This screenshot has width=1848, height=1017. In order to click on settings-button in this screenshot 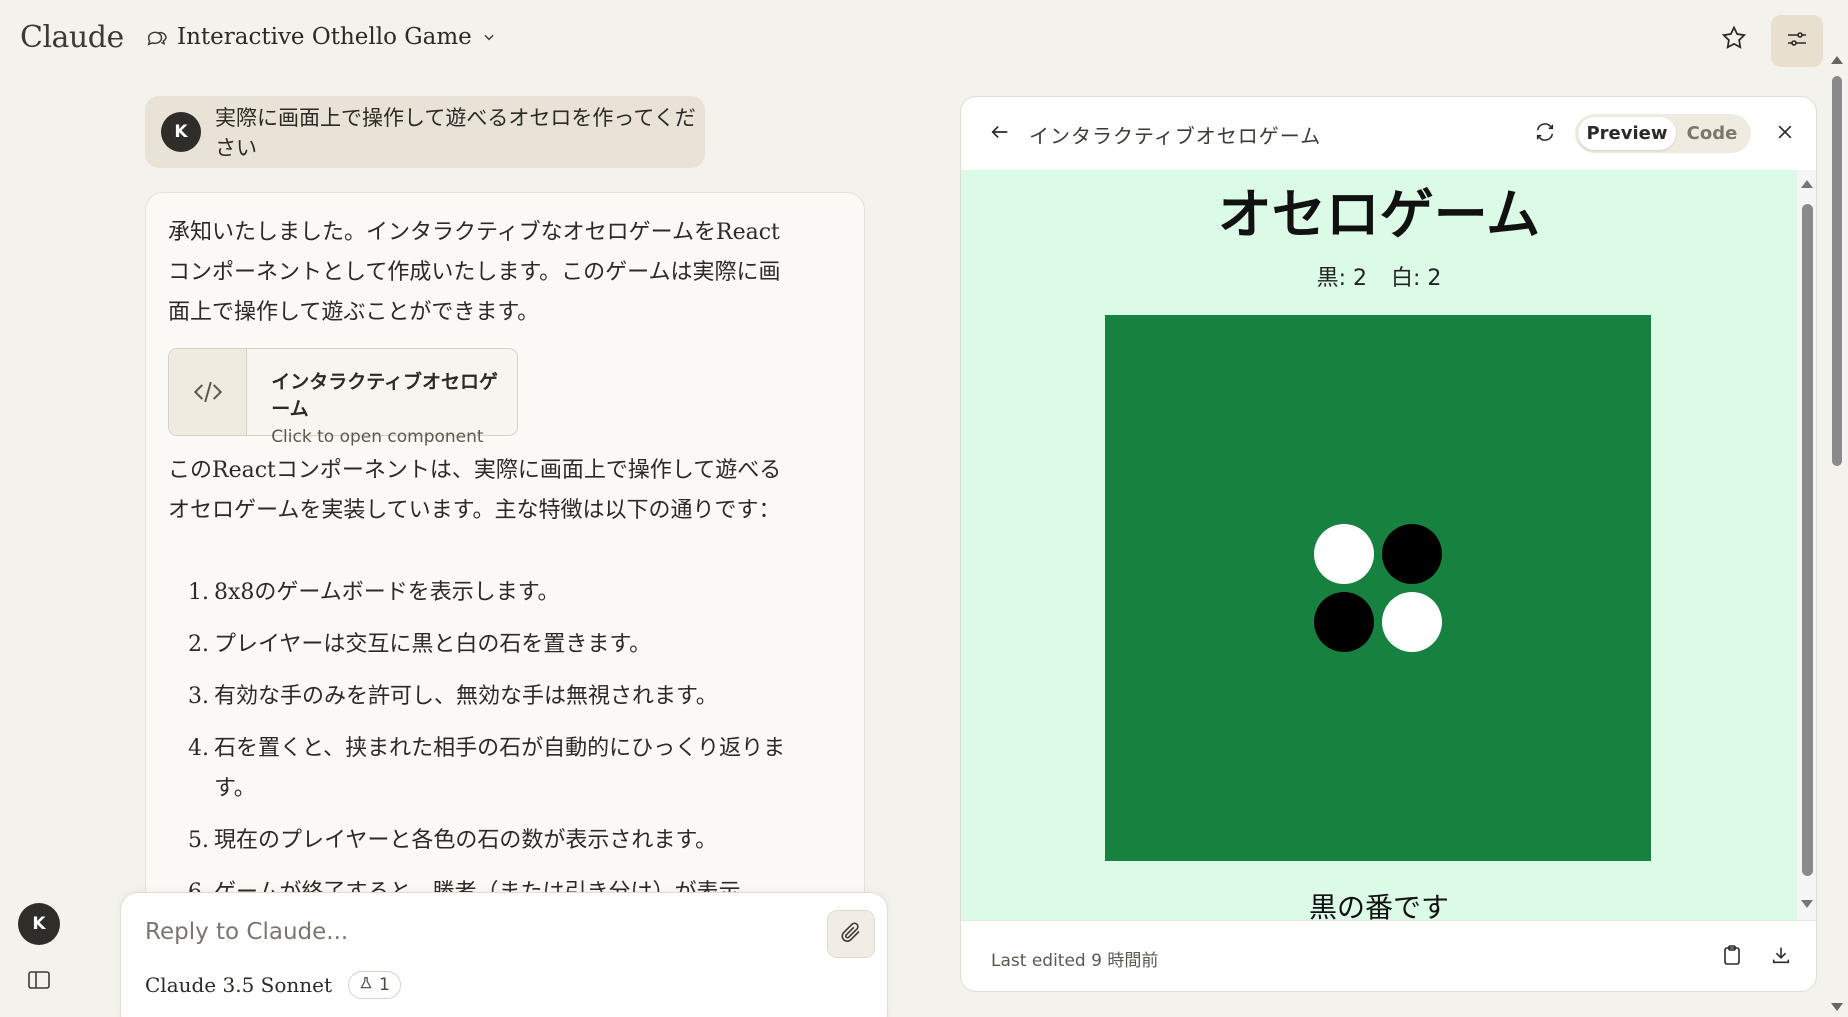, I will do `click(1797, 41)`.